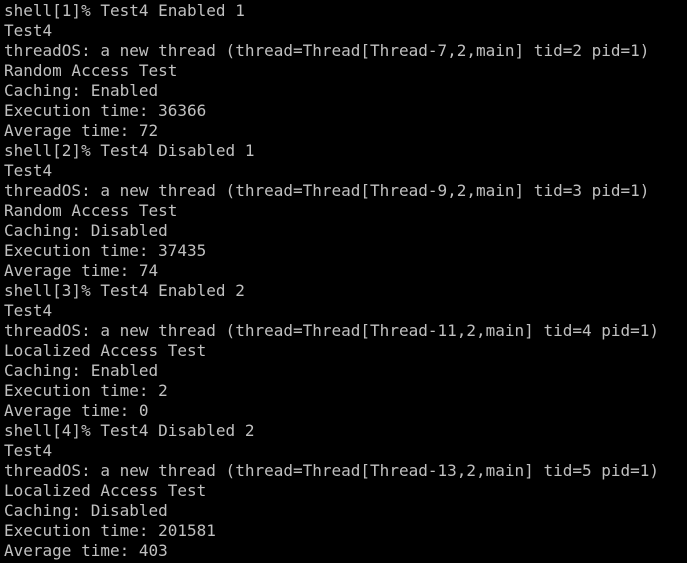 This screenshot has width=687, height=563. What do you see at coordinates (110, 530) in the screenshot?
I see `output-line: Execution time: 201581` at bounding box center [110, 530].